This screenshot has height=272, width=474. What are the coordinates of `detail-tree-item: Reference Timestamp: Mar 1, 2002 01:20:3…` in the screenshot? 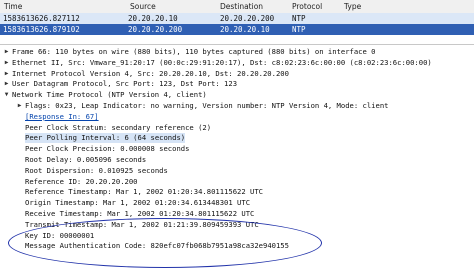 It's located at (144, 192).